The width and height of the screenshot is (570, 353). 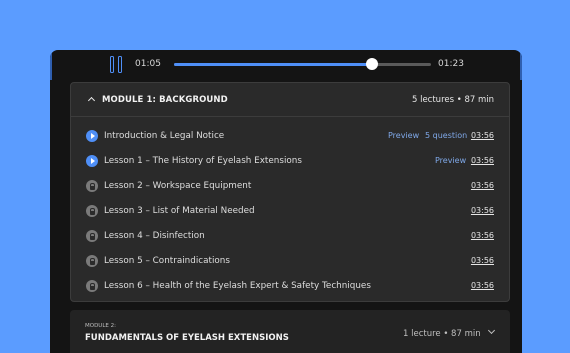 What do you see at coordinates (446, 135) in the screenshot?
I see `question-link: 5 question` at bounding box center [446, 135].